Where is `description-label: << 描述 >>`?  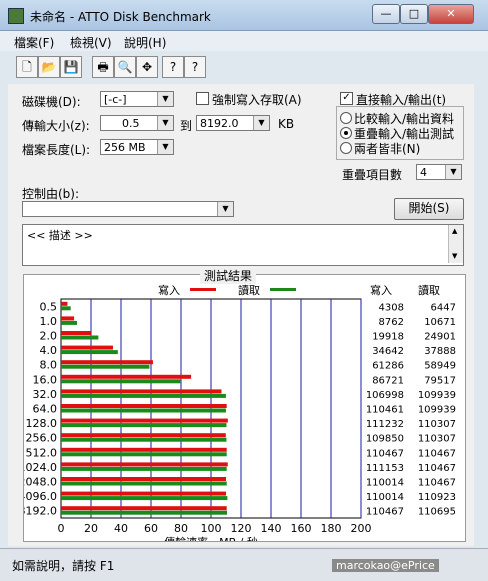
description-label: << 描述 >> is located at coordinates (60, 235).